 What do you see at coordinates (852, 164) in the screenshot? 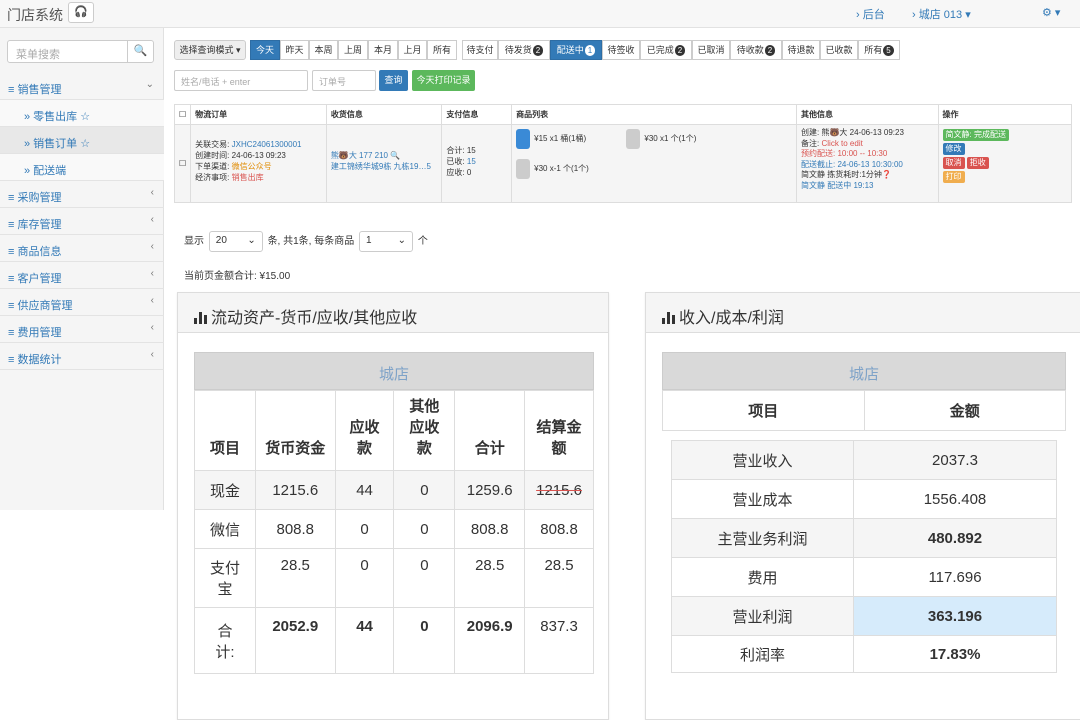
I see `deadline-time: 配送截止: 24-06-13 10:30:00` at bounding box center [852, 164].